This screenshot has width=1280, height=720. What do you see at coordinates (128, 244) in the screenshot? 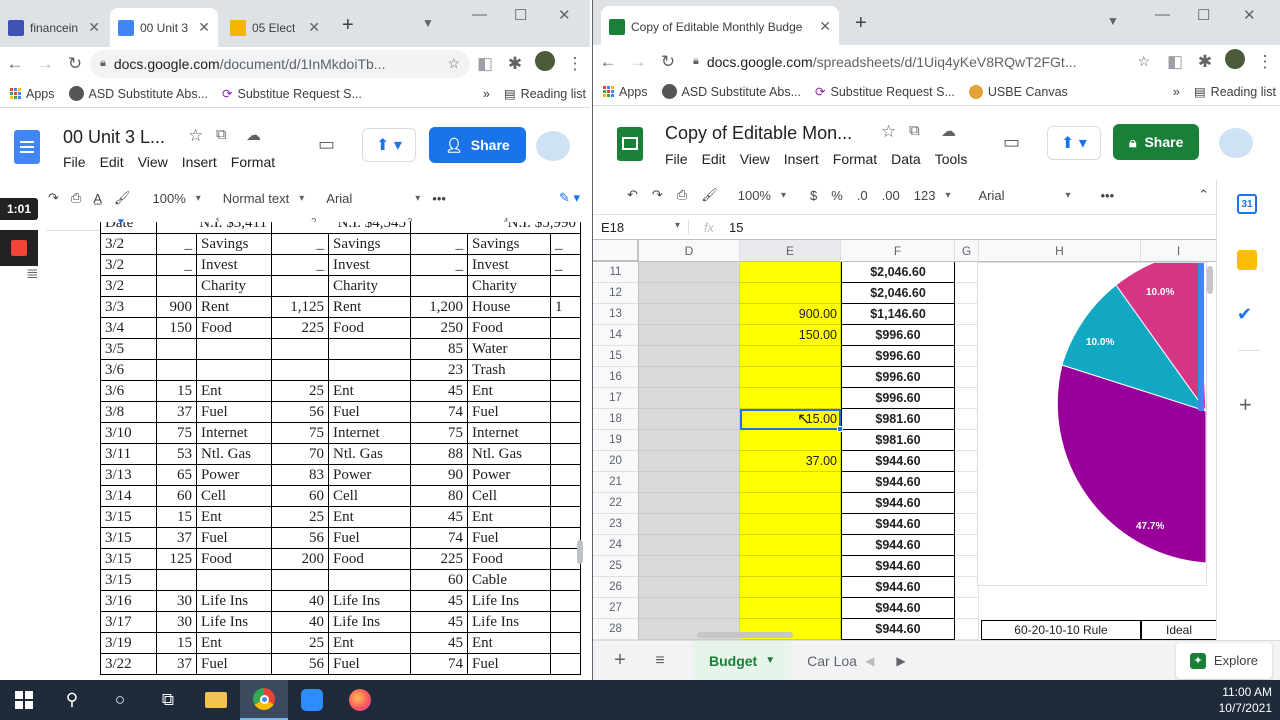
I see `table-cell: 3/2` at bounding box center [128, 244].